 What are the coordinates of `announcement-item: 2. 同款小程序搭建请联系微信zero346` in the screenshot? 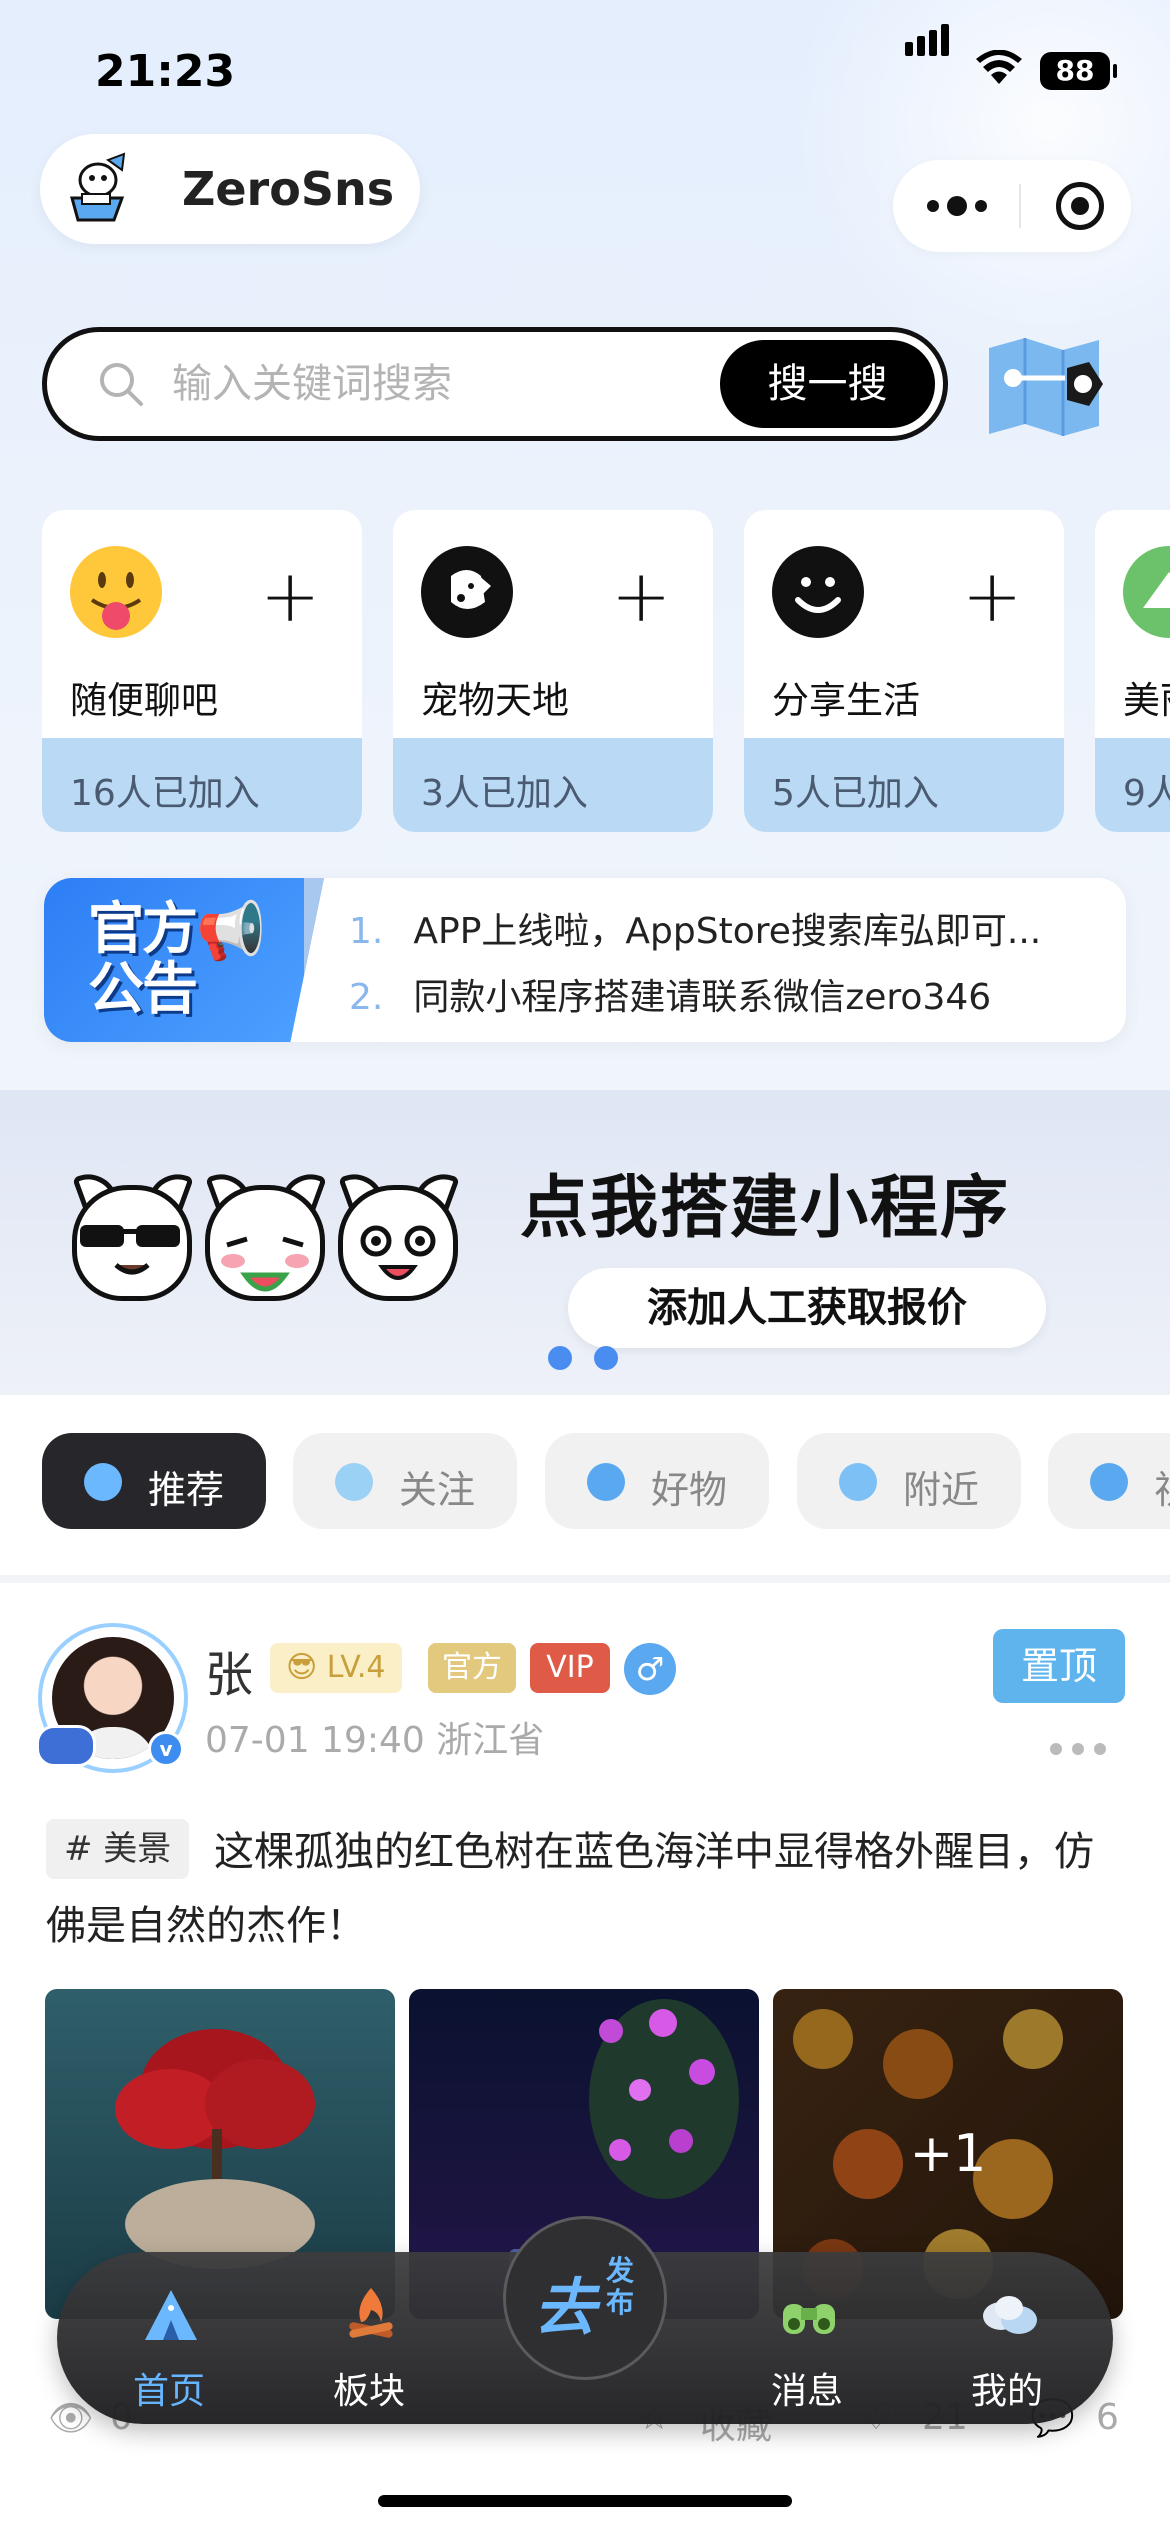 It's located at (670, 994).